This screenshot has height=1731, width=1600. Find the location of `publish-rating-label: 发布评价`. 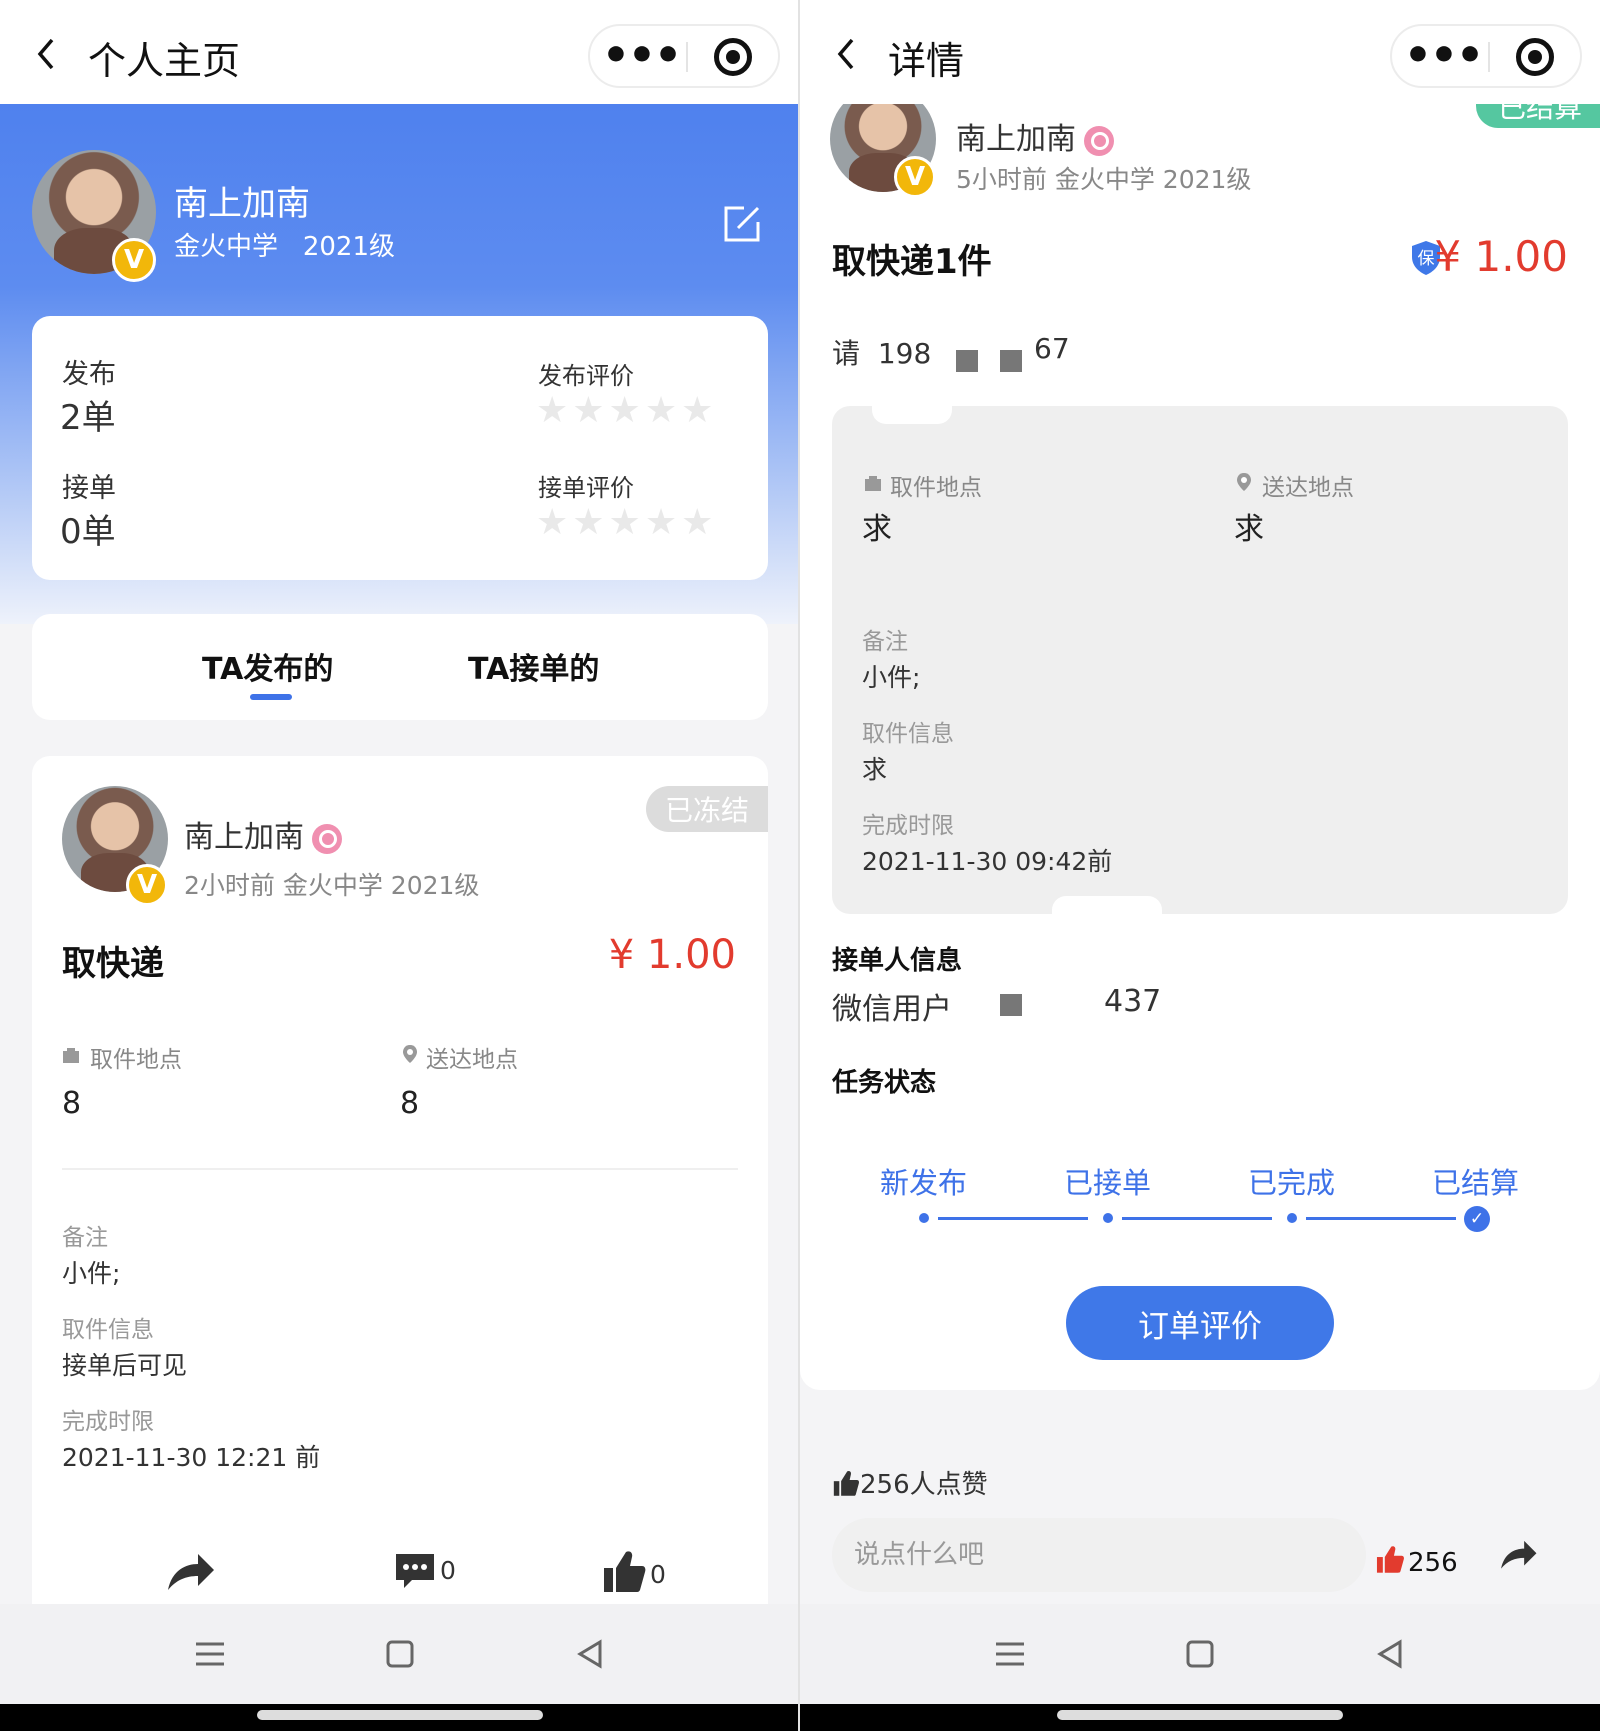

publish-rating-label: 发布评价 is located at coordinates (586, 376).